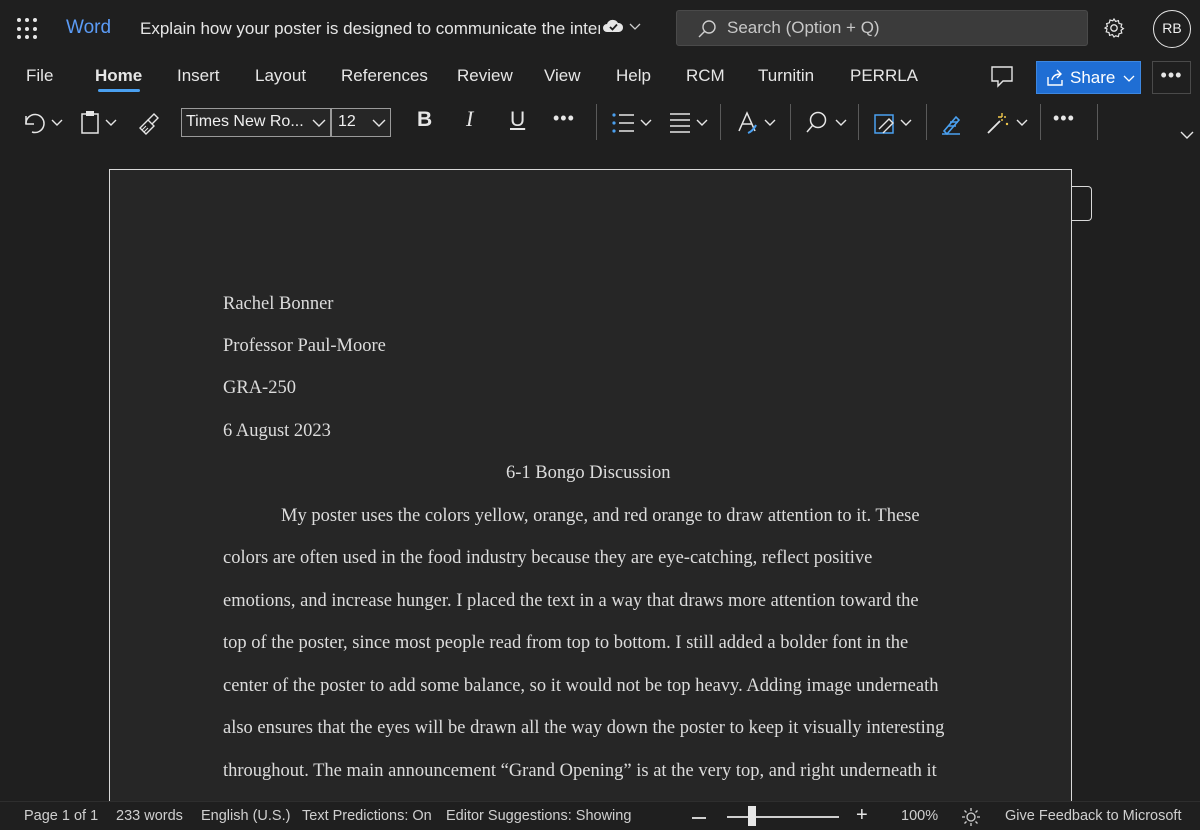 The image size is (1200, 830). I want to click on align-icon, so click(690, 123).